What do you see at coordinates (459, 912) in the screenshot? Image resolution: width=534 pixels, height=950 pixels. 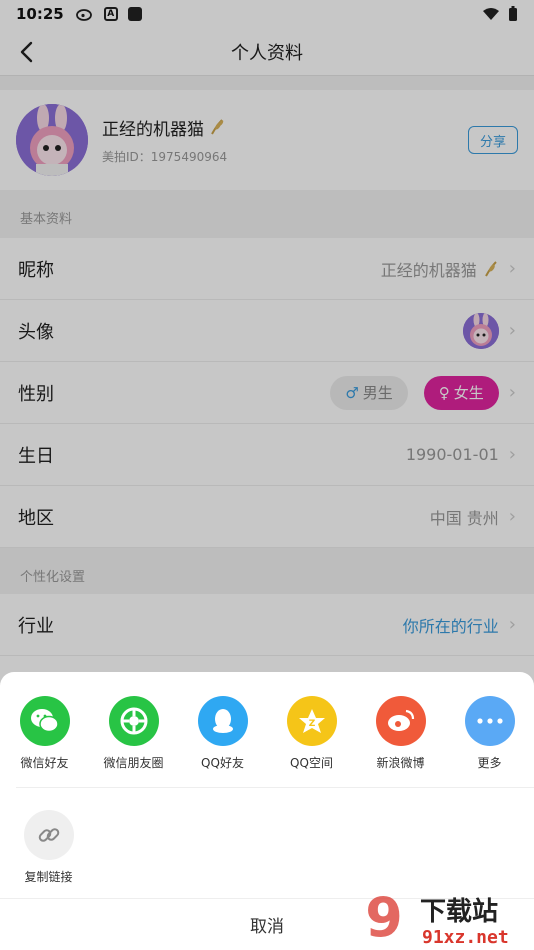 I see `watermark-text: 下载站` at bounding box center [459, 912].